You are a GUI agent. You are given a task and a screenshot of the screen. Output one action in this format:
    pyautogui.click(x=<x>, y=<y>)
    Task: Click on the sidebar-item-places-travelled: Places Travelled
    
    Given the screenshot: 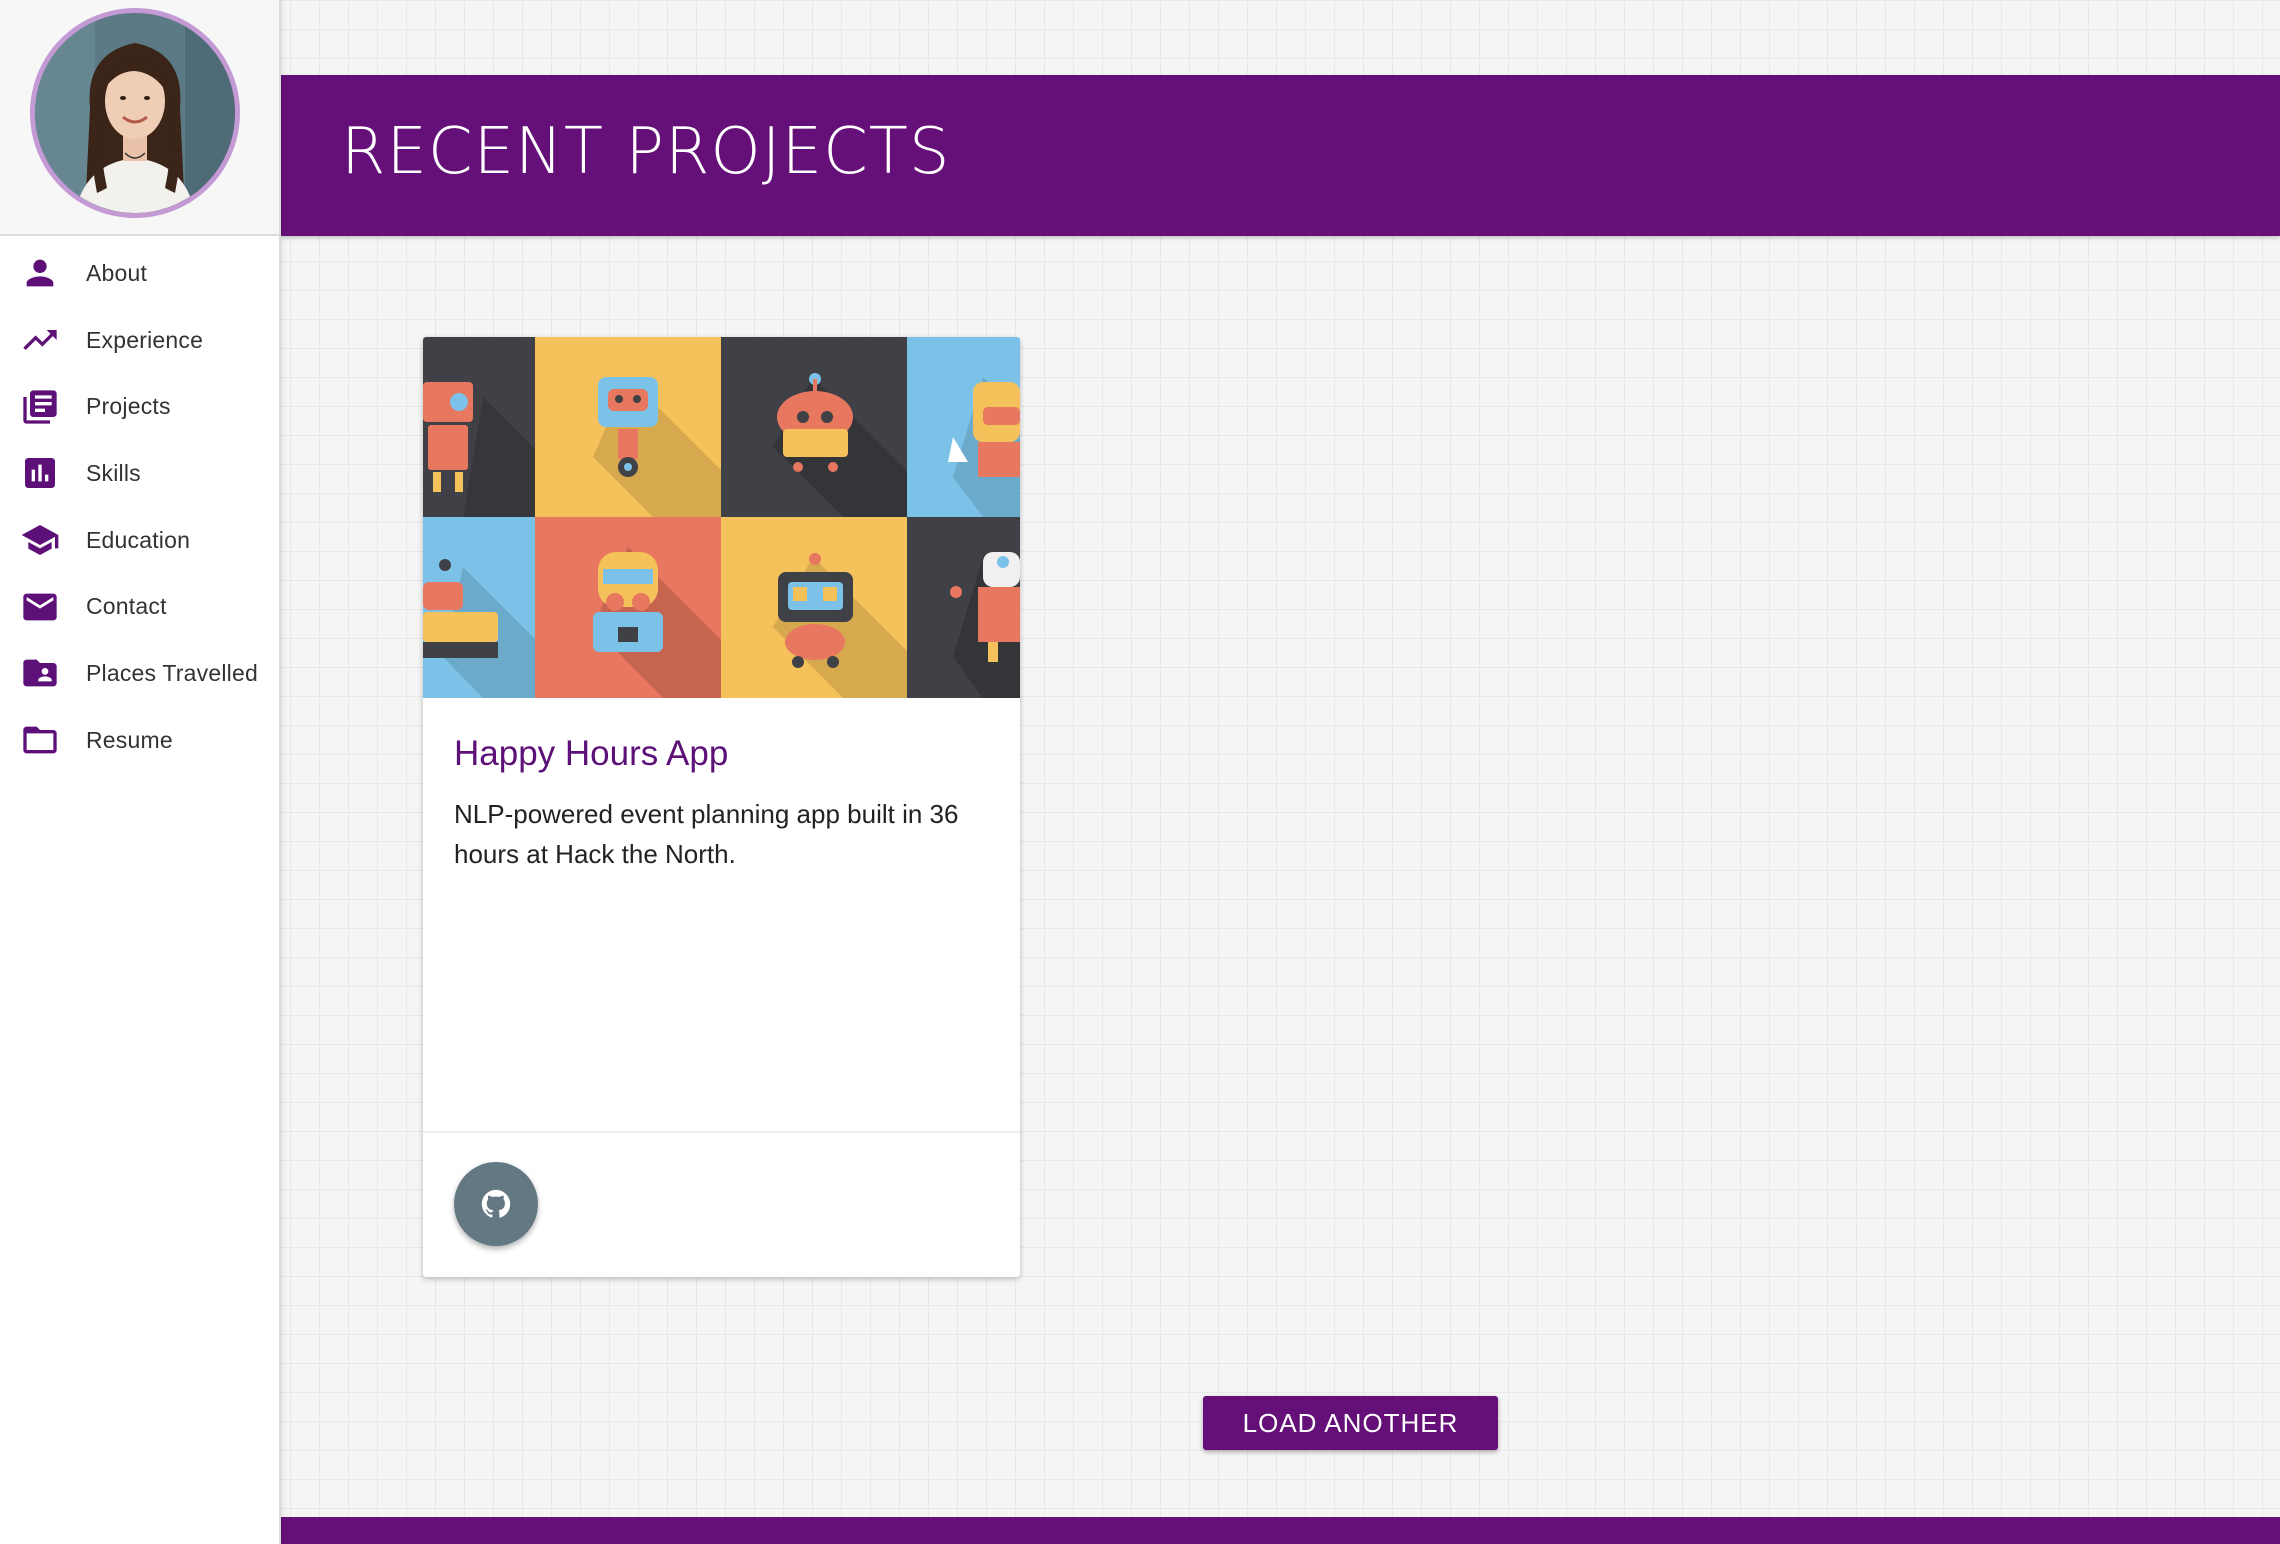 What is the action you would take?
    pyautogui.click(x=139, y=673)
    